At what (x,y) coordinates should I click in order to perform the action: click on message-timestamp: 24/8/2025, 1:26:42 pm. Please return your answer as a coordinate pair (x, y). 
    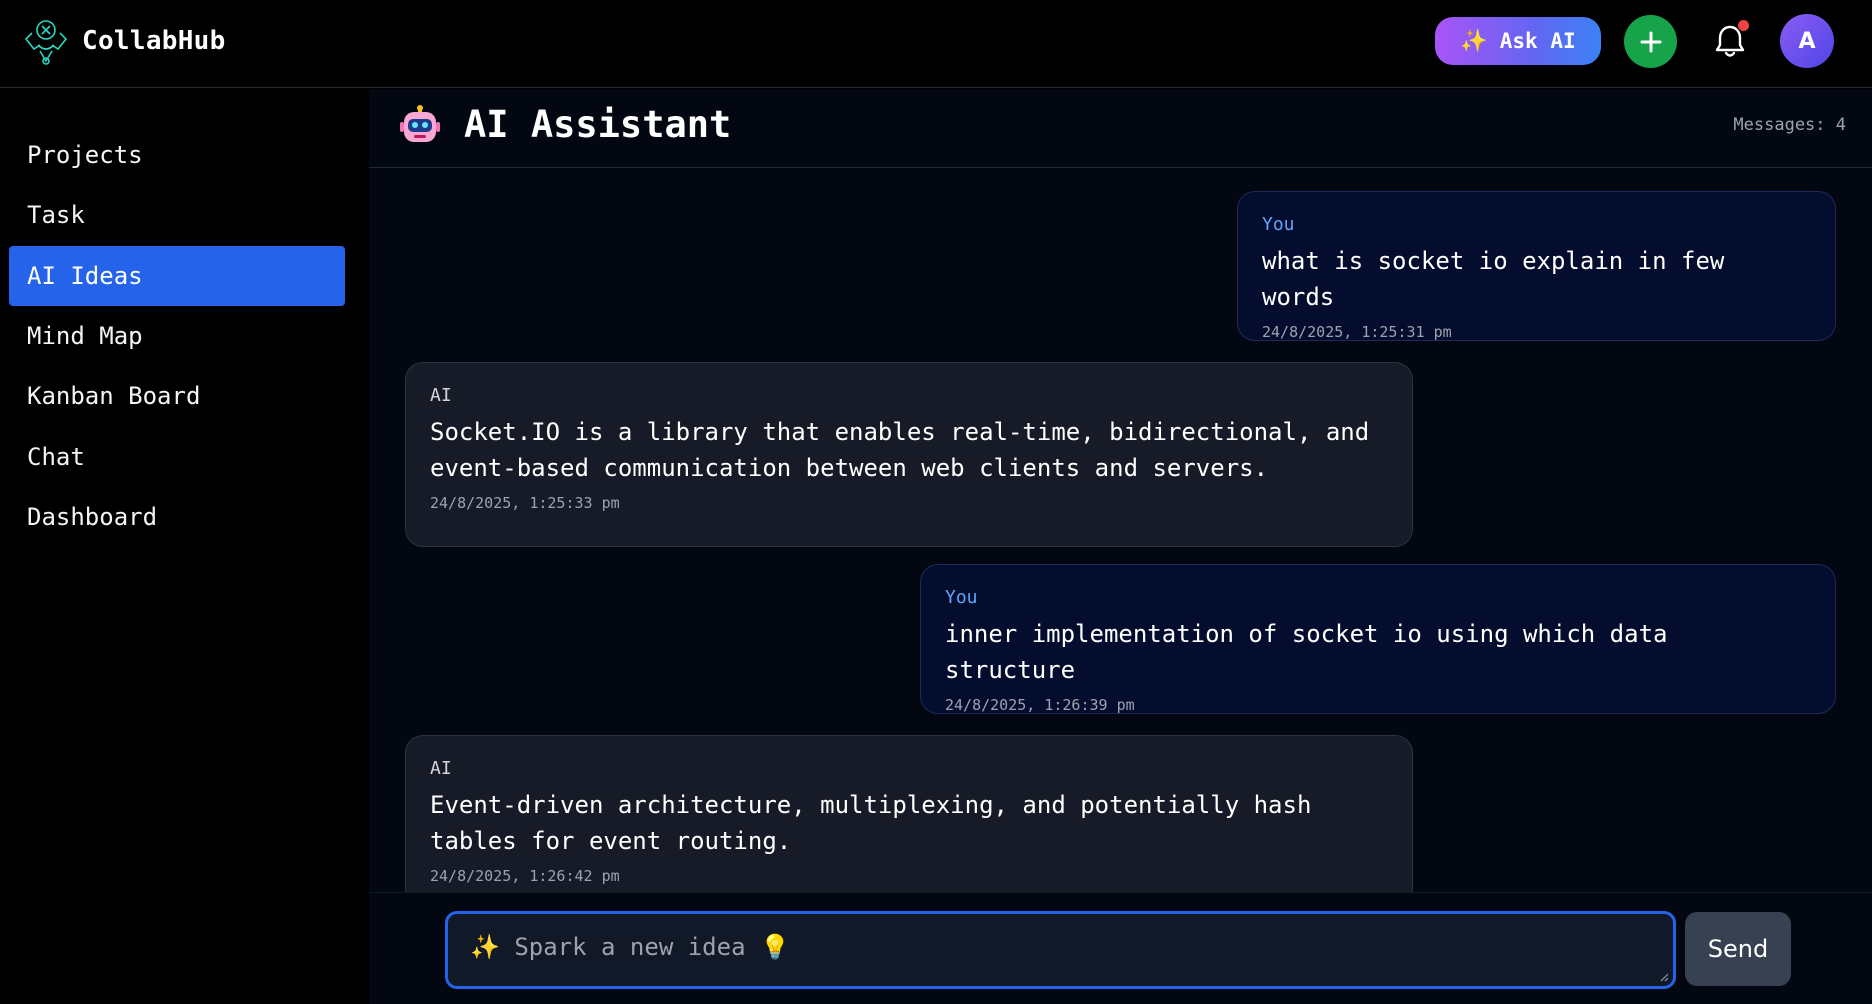
    Looking at the image, I should click on (525, 876).